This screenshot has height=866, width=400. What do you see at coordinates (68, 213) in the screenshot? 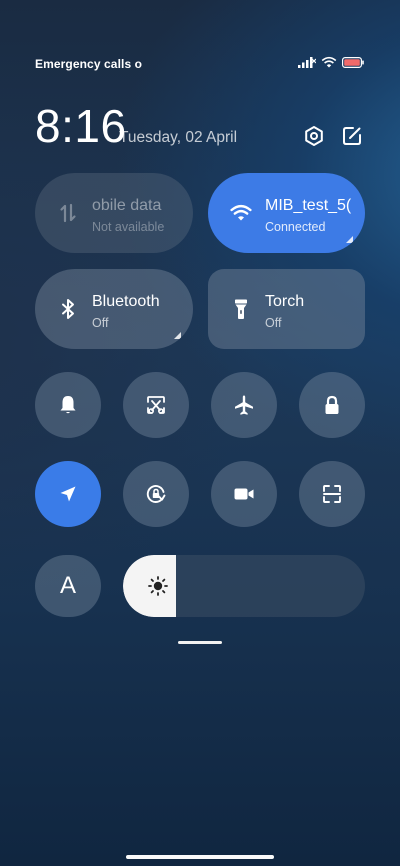
I see `mobile-data-icon` at bounding box center [68, 213].